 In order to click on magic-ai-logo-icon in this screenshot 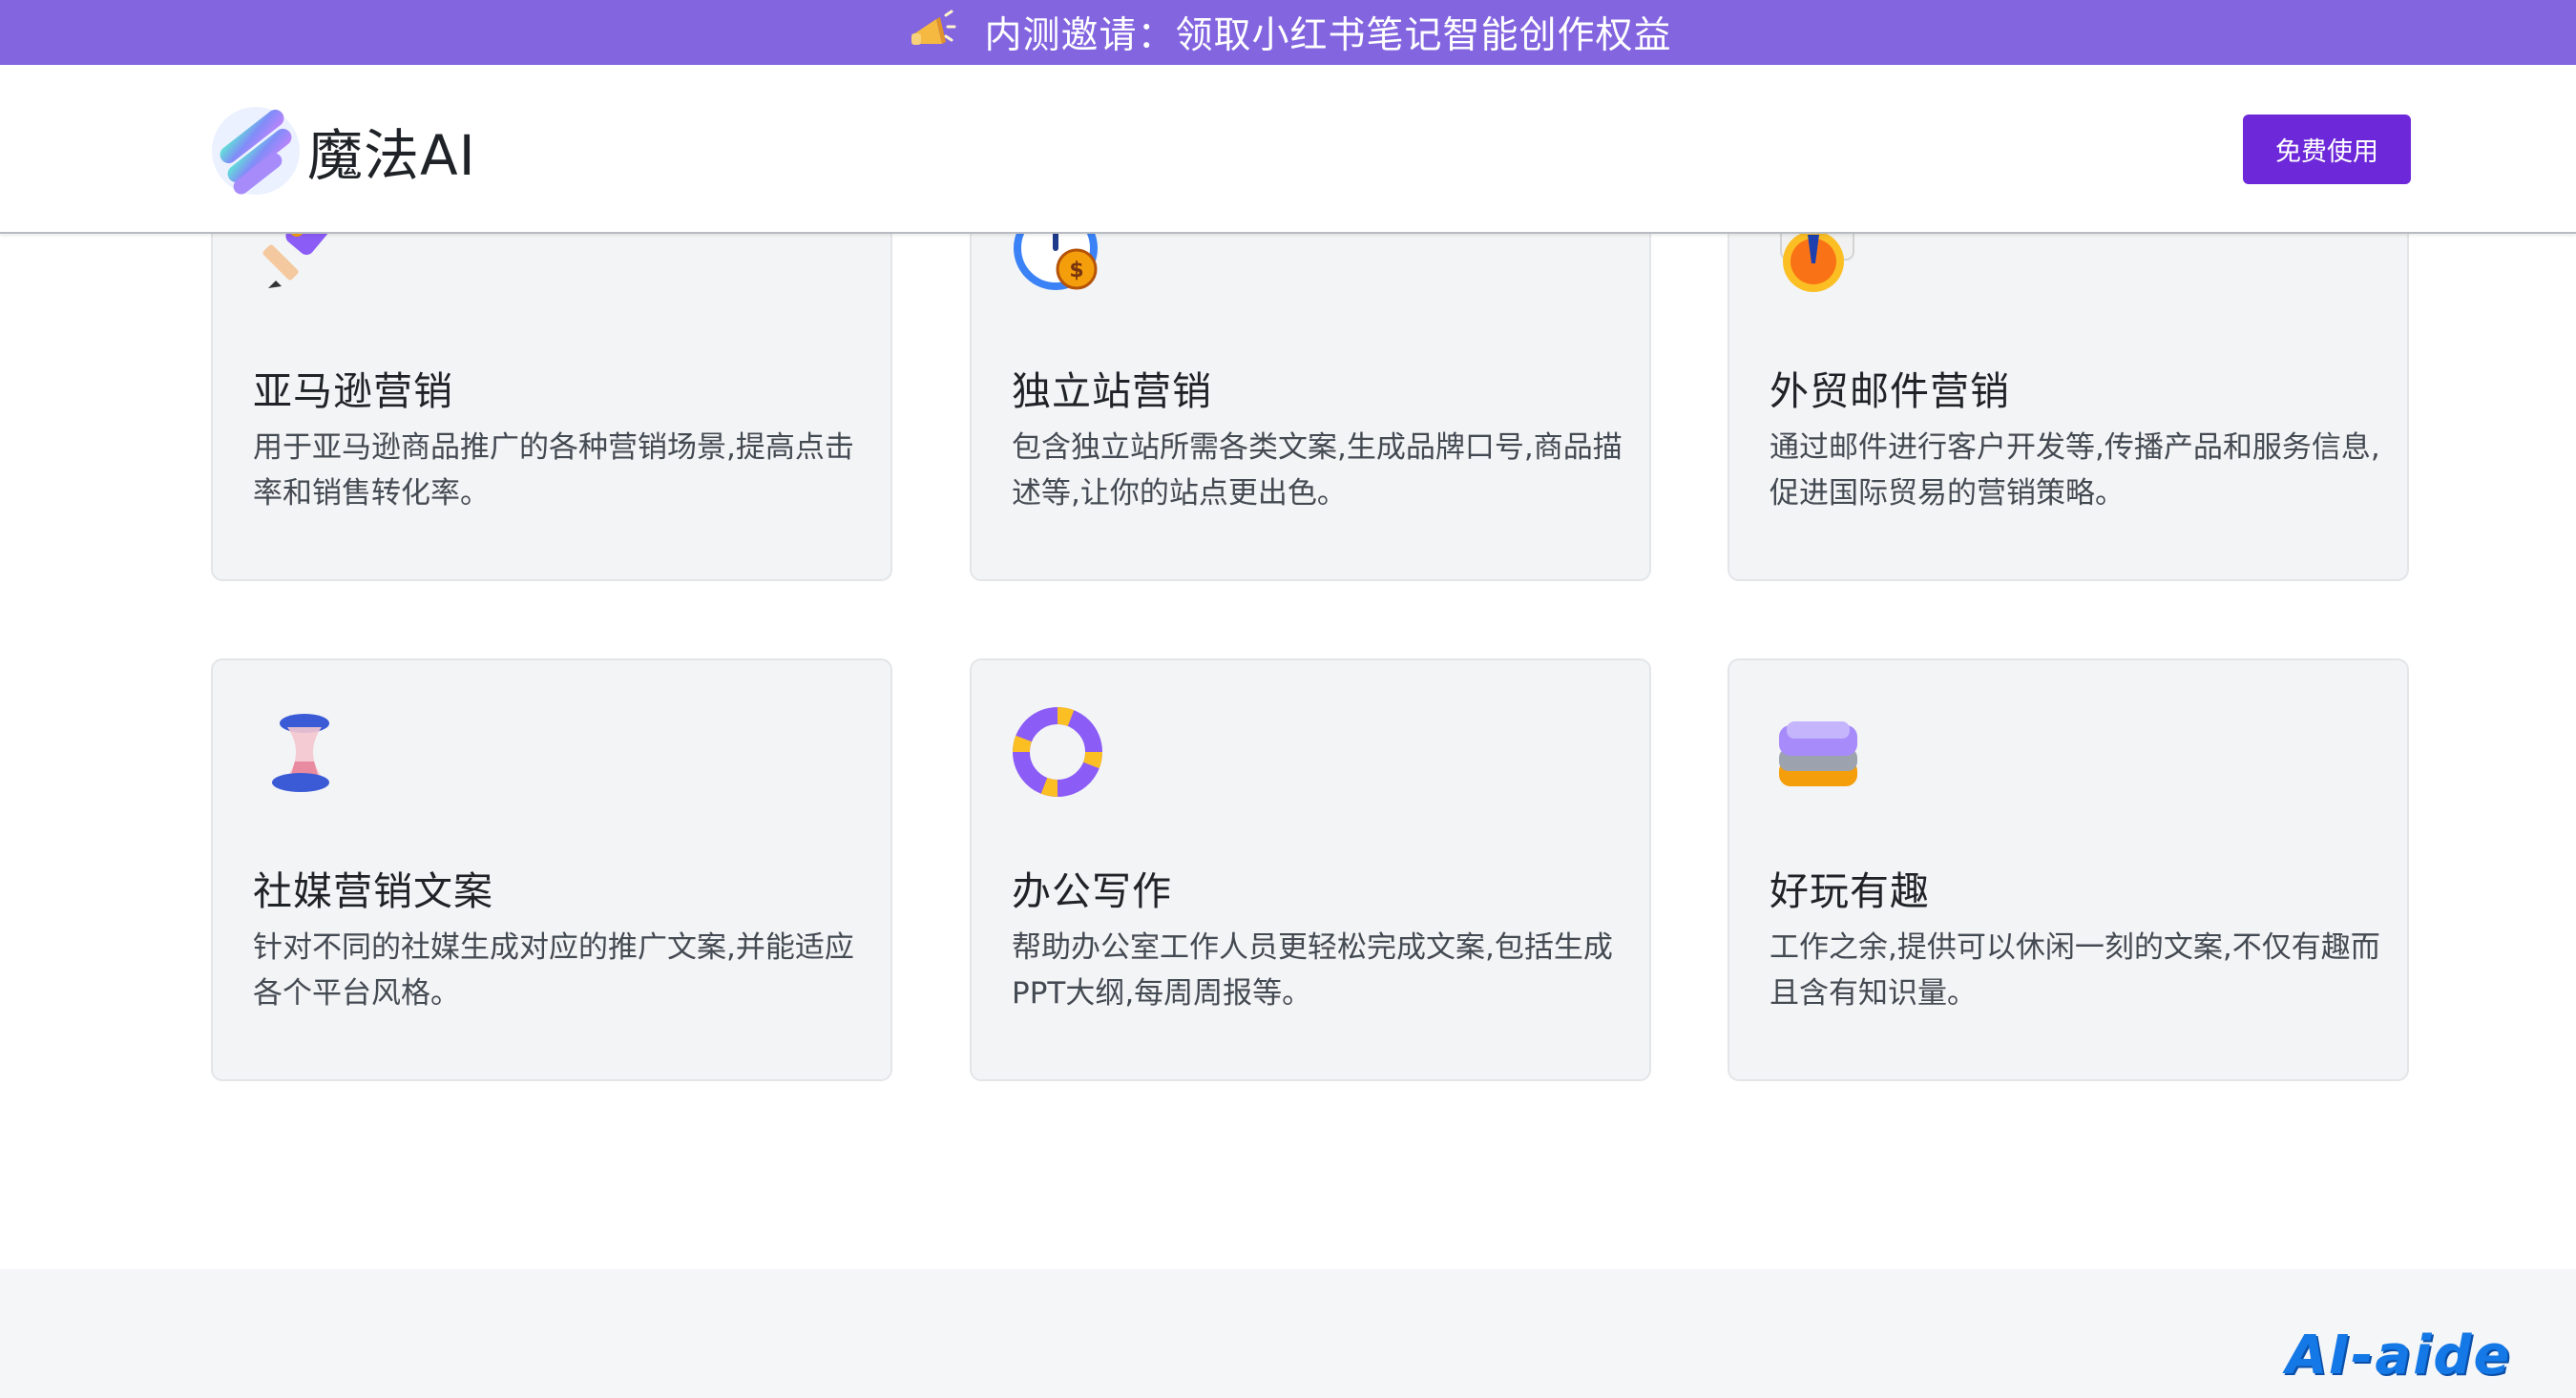, I will do `click(256, 151)`.